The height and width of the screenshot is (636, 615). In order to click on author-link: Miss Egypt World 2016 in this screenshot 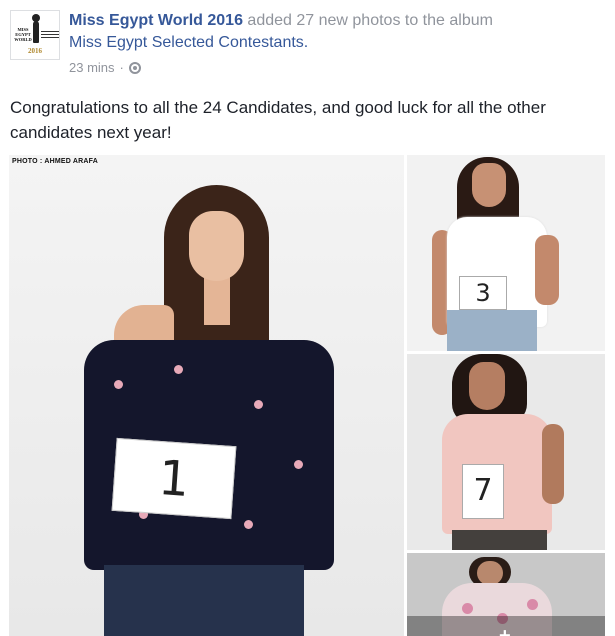, I will do `click(156, 20)`.